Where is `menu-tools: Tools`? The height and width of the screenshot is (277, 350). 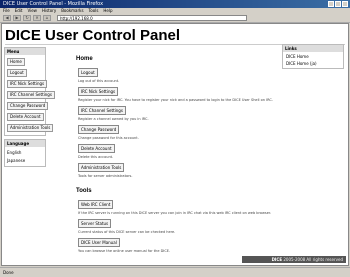
menu-tools: Tools is located at coordinates (94, 11).